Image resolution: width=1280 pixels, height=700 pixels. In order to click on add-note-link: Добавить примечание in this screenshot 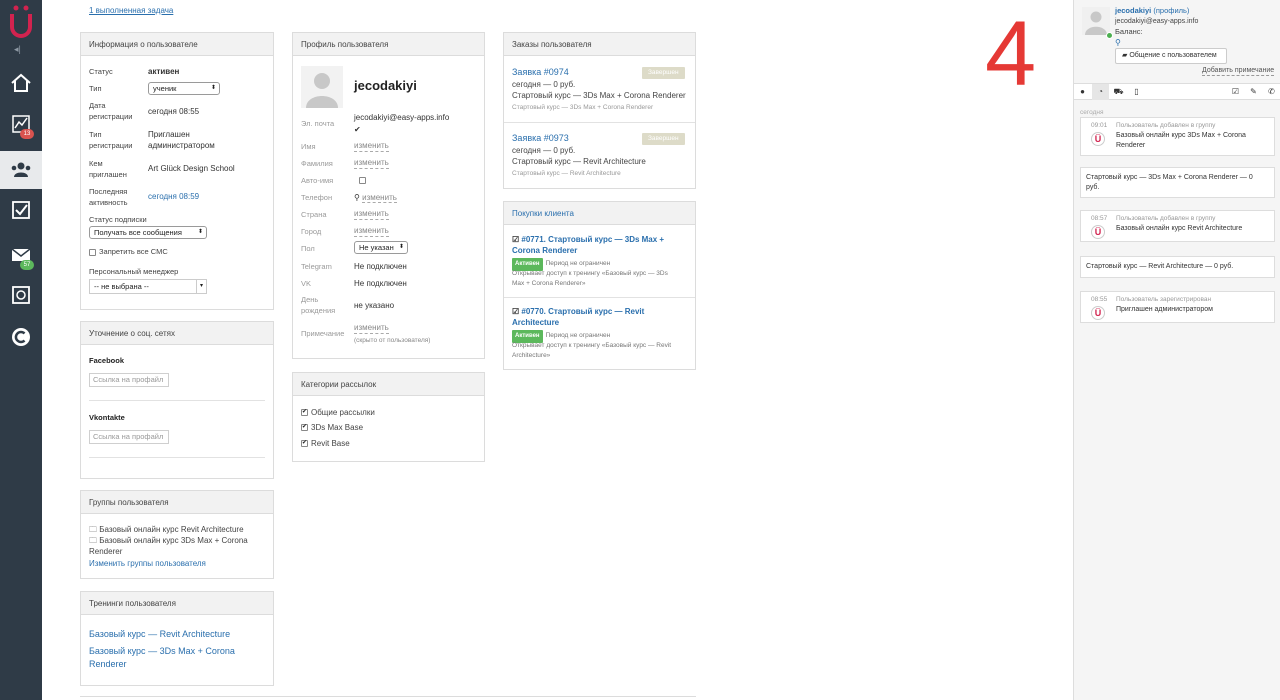, I will do `click(1238, 71)`.